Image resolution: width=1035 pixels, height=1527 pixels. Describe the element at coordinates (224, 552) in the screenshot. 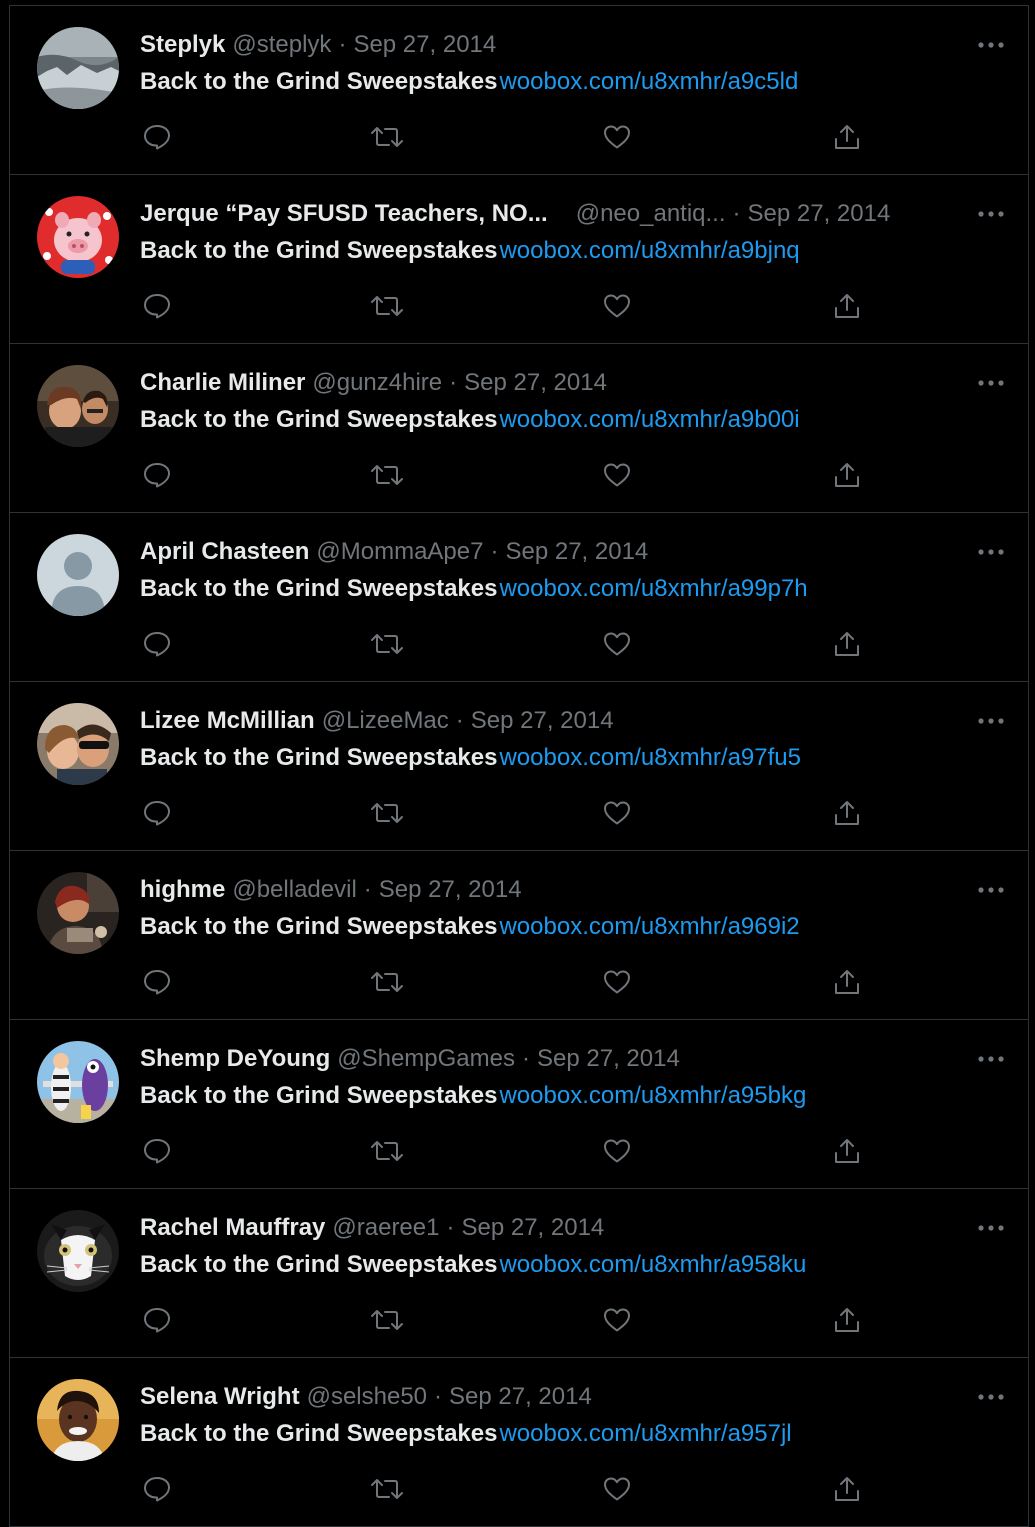

I see `user-name: April Chasteen` at that location.